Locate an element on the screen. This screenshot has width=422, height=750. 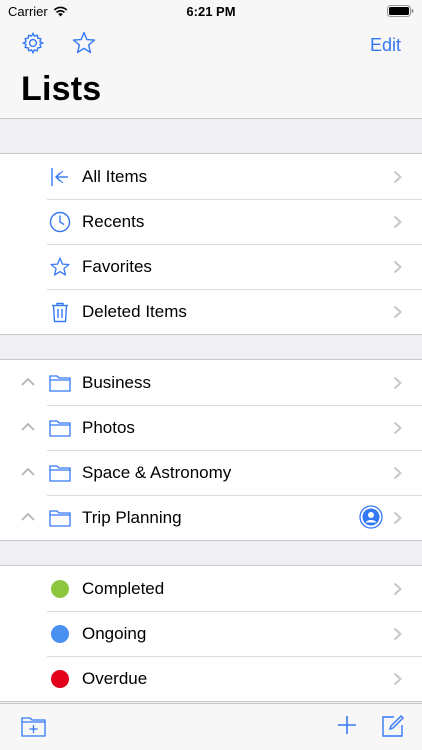
add-item-button is located at coordinates (347, 727).